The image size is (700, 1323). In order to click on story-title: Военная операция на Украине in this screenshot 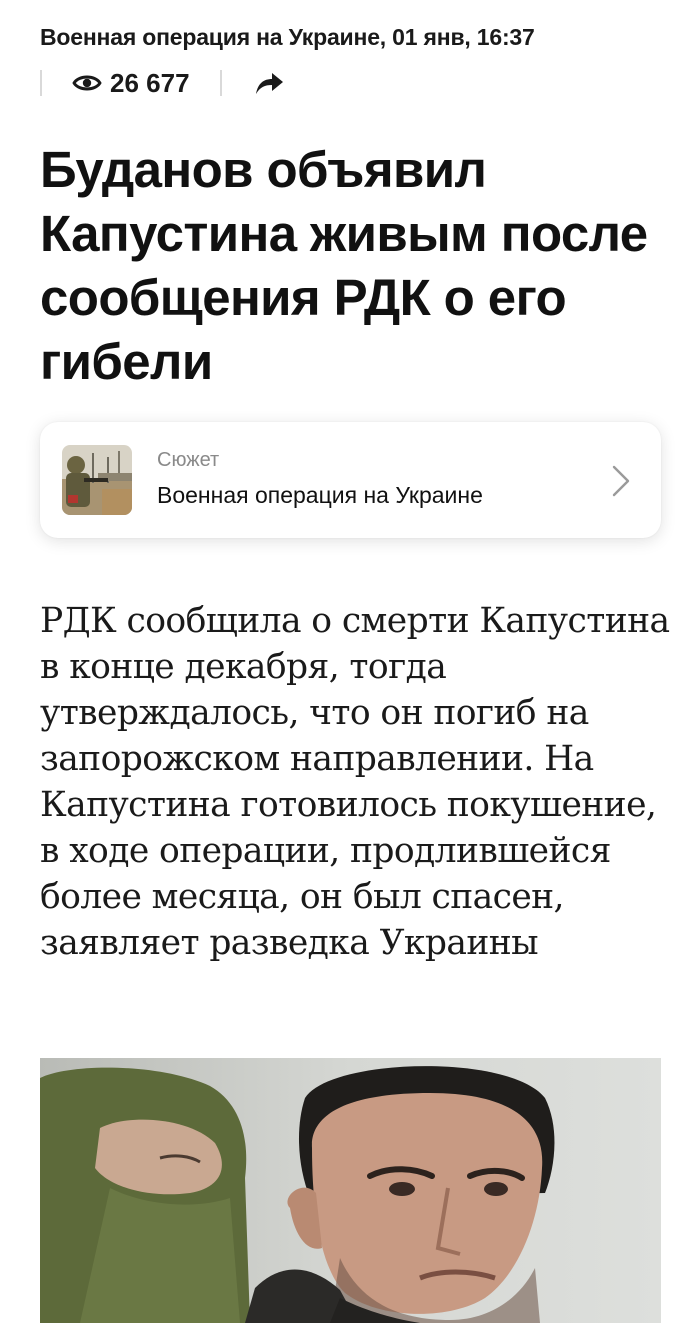, I will do `click(320, 495)`.